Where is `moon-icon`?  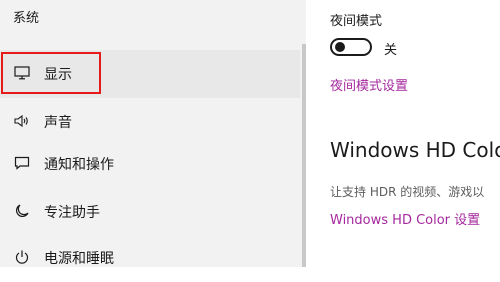 moon-icon is located at coordinates (22, 211).